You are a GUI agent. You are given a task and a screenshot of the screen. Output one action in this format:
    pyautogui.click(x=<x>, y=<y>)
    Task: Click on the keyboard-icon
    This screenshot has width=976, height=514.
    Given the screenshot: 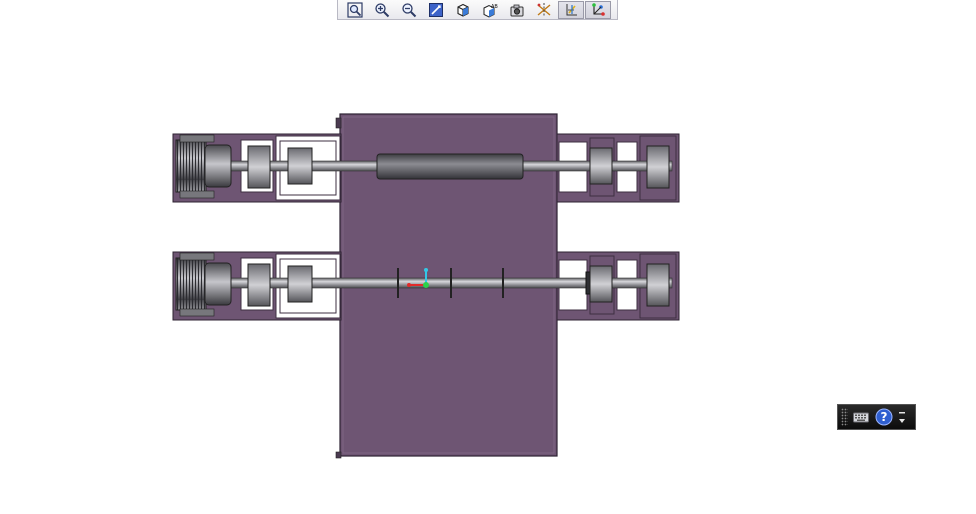 What is the action you would take?
    pyautogui.click(x=861, y=417)
    